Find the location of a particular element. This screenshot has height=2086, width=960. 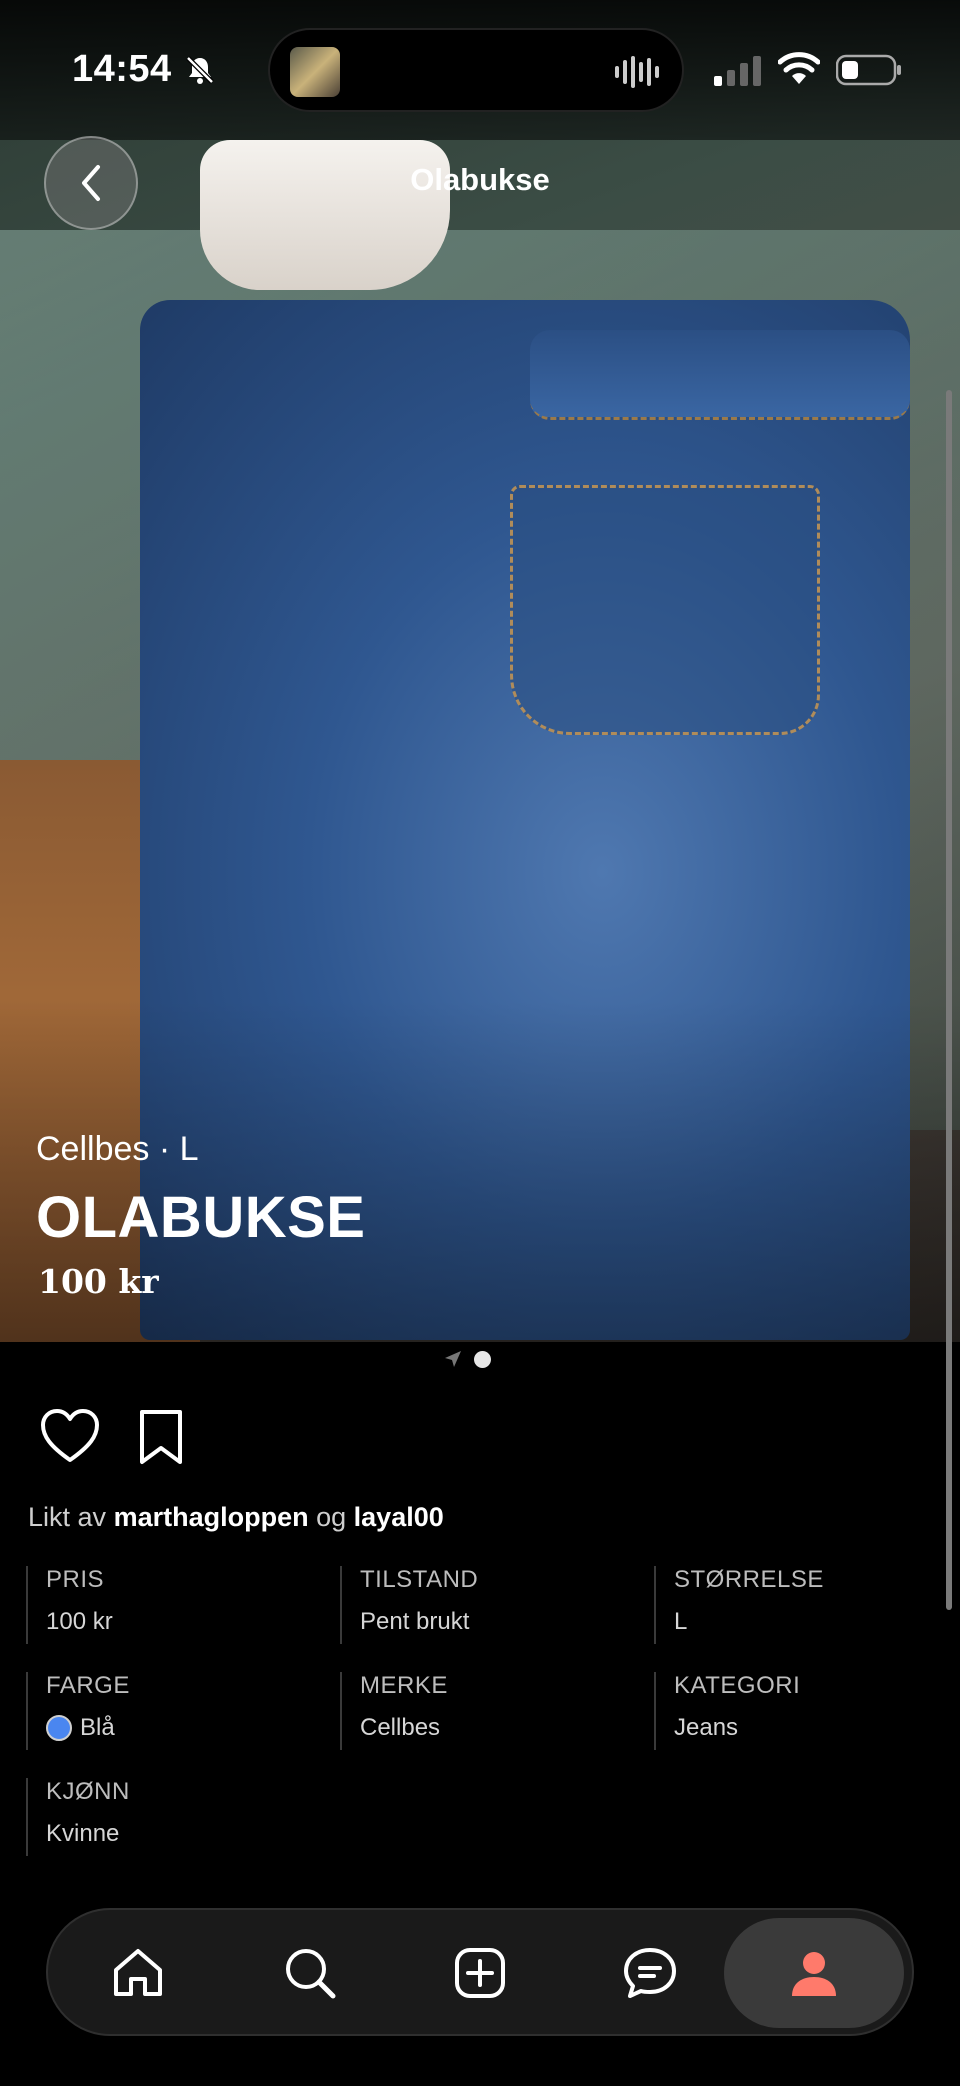

liked-by-user: layal00 is located at coordinates (399, 1517).